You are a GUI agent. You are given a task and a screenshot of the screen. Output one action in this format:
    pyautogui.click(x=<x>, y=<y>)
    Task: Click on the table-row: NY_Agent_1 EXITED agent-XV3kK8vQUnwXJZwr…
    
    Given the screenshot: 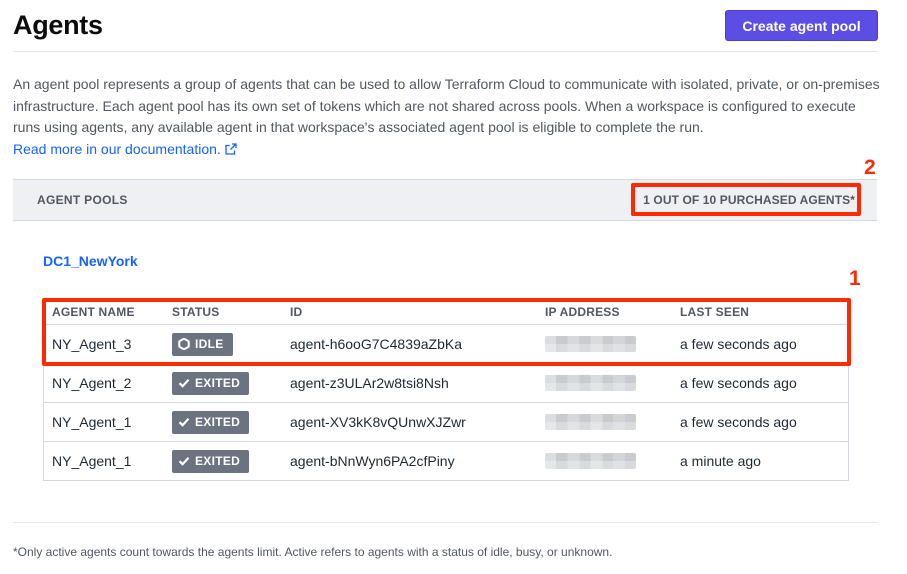 What is the action you would take?
    pyautogui.click(x=446, y=421)
    